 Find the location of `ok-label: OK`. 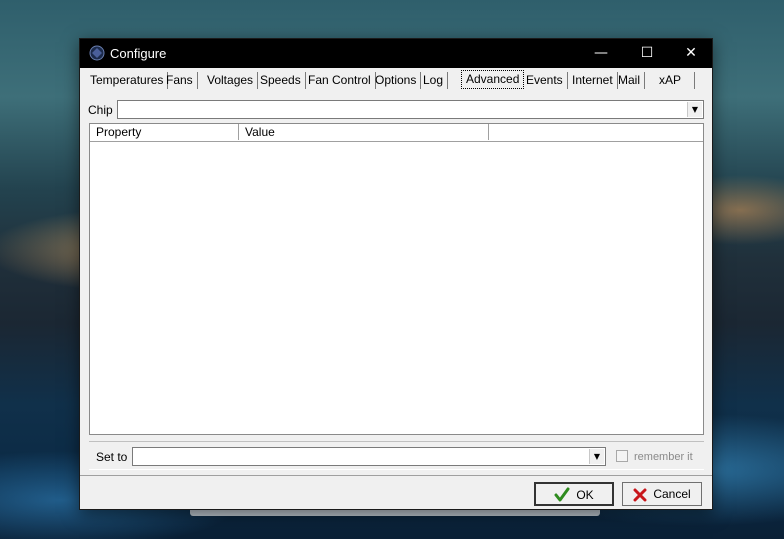

ok-label: OK is located at coordinates (585, 495).